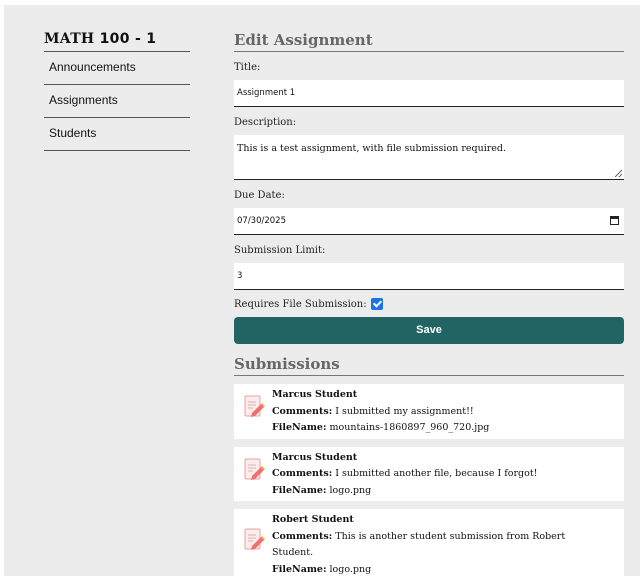  What do you see at coordinates (247, 67) in the screenshot?
I see `title-label: Title:` at bounding box center [247, 67].